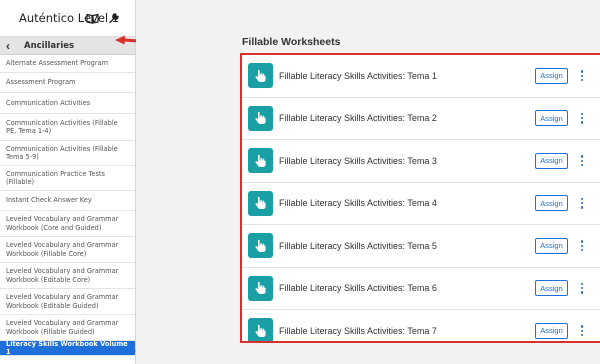  What do you see at coordinates (8, 45) in the screenshot?
I see `chevron-left-icon: ‹` at bounding box center [8, 45].